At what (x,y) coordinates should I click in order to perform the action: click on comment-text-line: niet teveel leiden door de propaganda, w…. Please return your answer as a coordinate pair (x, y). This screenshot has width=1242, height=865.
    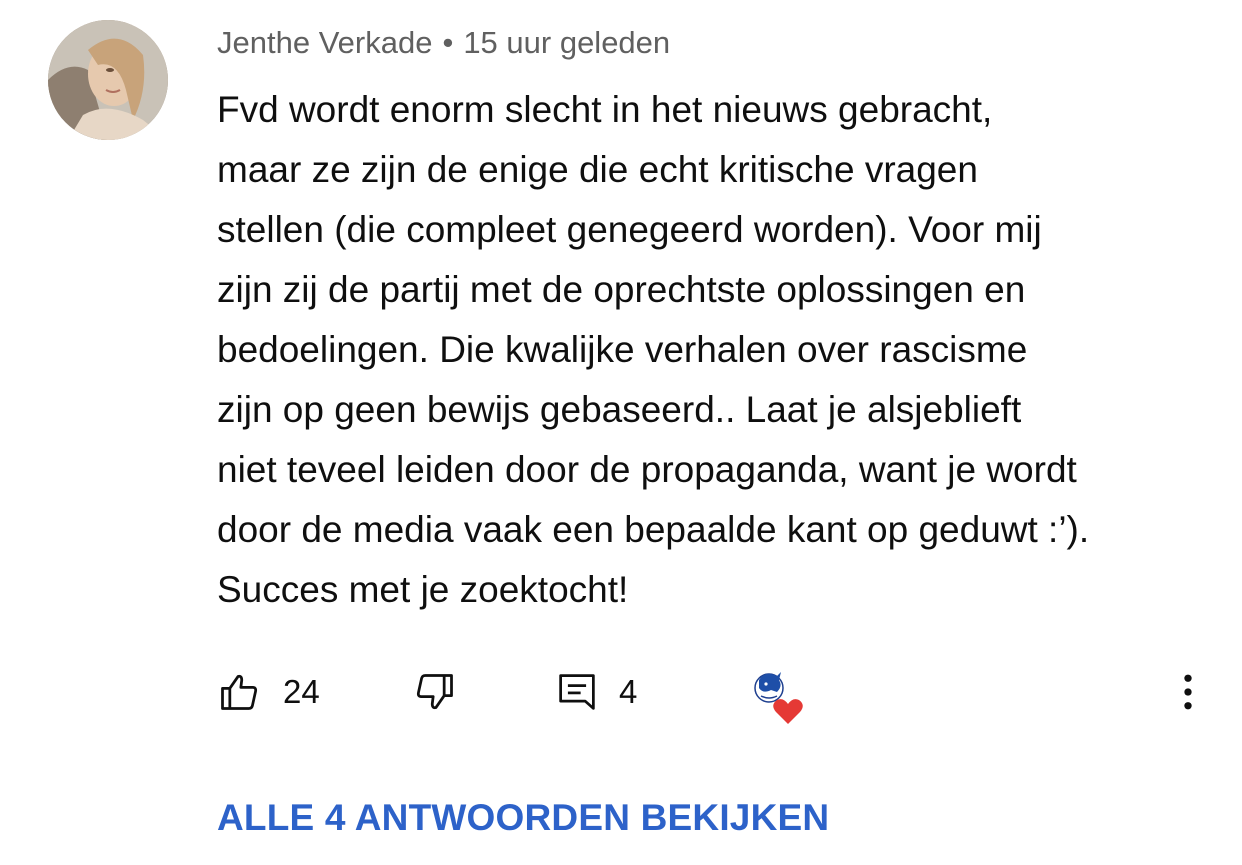
    Looking at the image, I should click on (647, 469).